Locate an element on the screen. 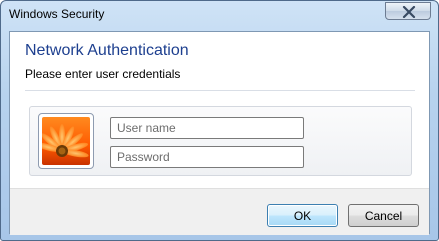 This screenshot has height=241, width=439. close-icon is located at coordinates (409, 12).